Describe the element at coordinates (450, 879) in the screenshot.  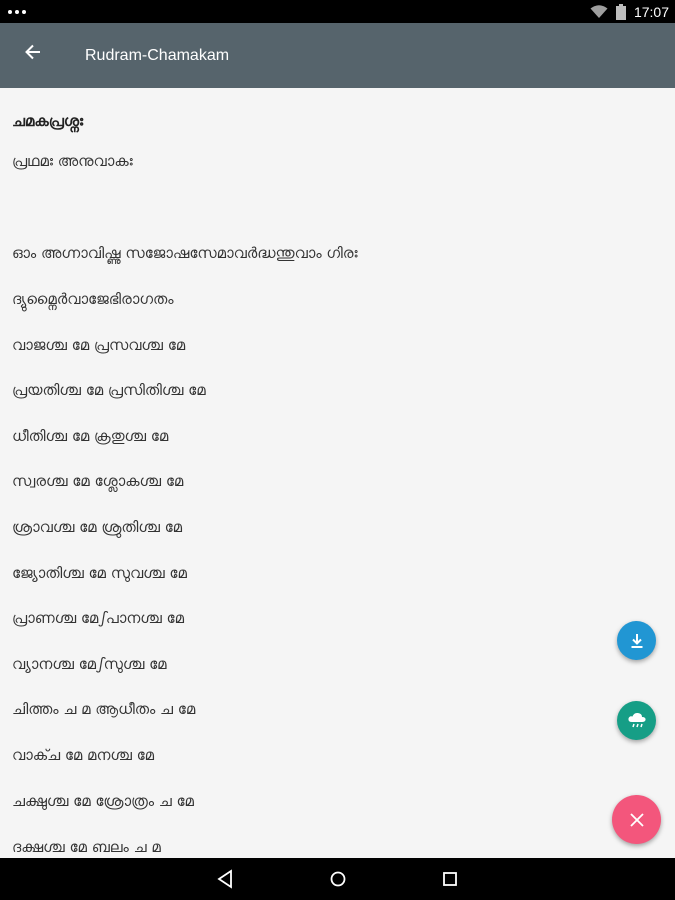
I see `recents-square-icon` at that location.